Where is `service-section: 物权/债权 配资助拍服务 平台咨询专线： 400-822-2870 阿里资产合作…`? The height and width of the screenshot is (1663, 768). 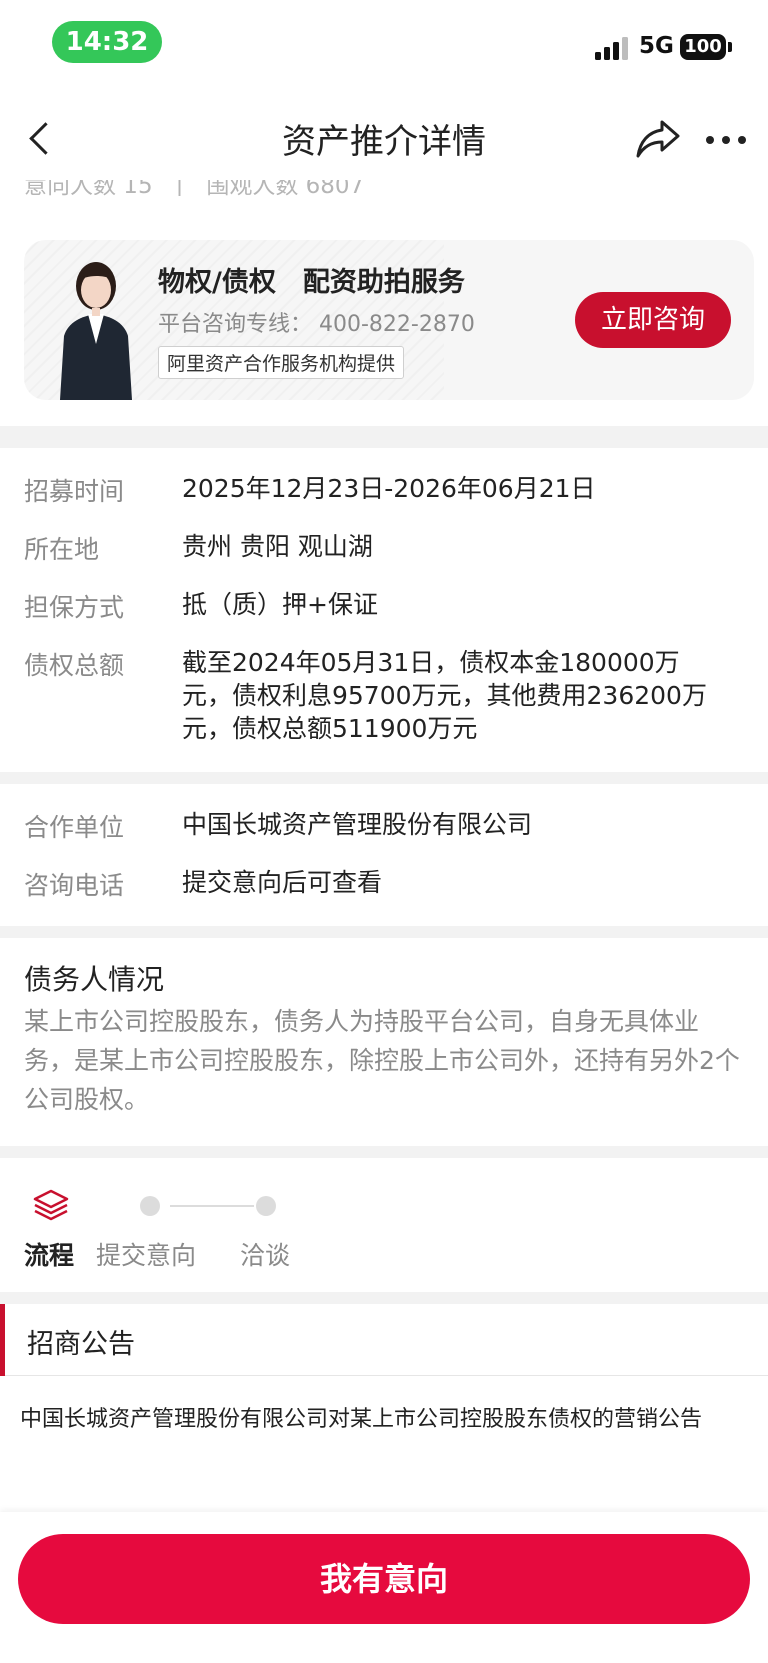
service-section: 物权/债权 配资助拍服务 平台咨询专线： 400-822-2870 阿里资产合作… is located at coordinates (384, 303).